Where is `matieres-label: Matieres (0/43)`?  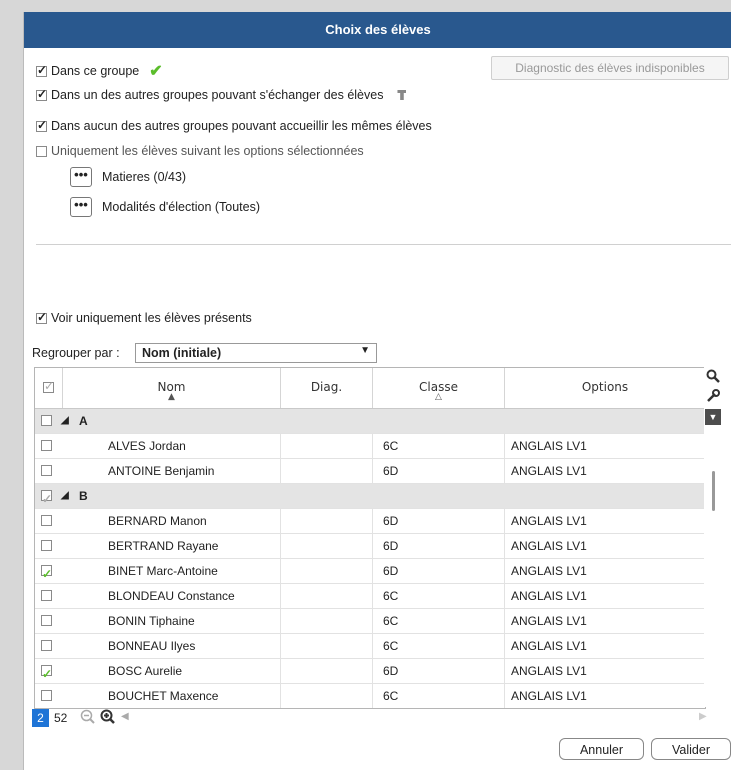
matieres-label: Matieres (0/43) is located at coordinates (144, 177).